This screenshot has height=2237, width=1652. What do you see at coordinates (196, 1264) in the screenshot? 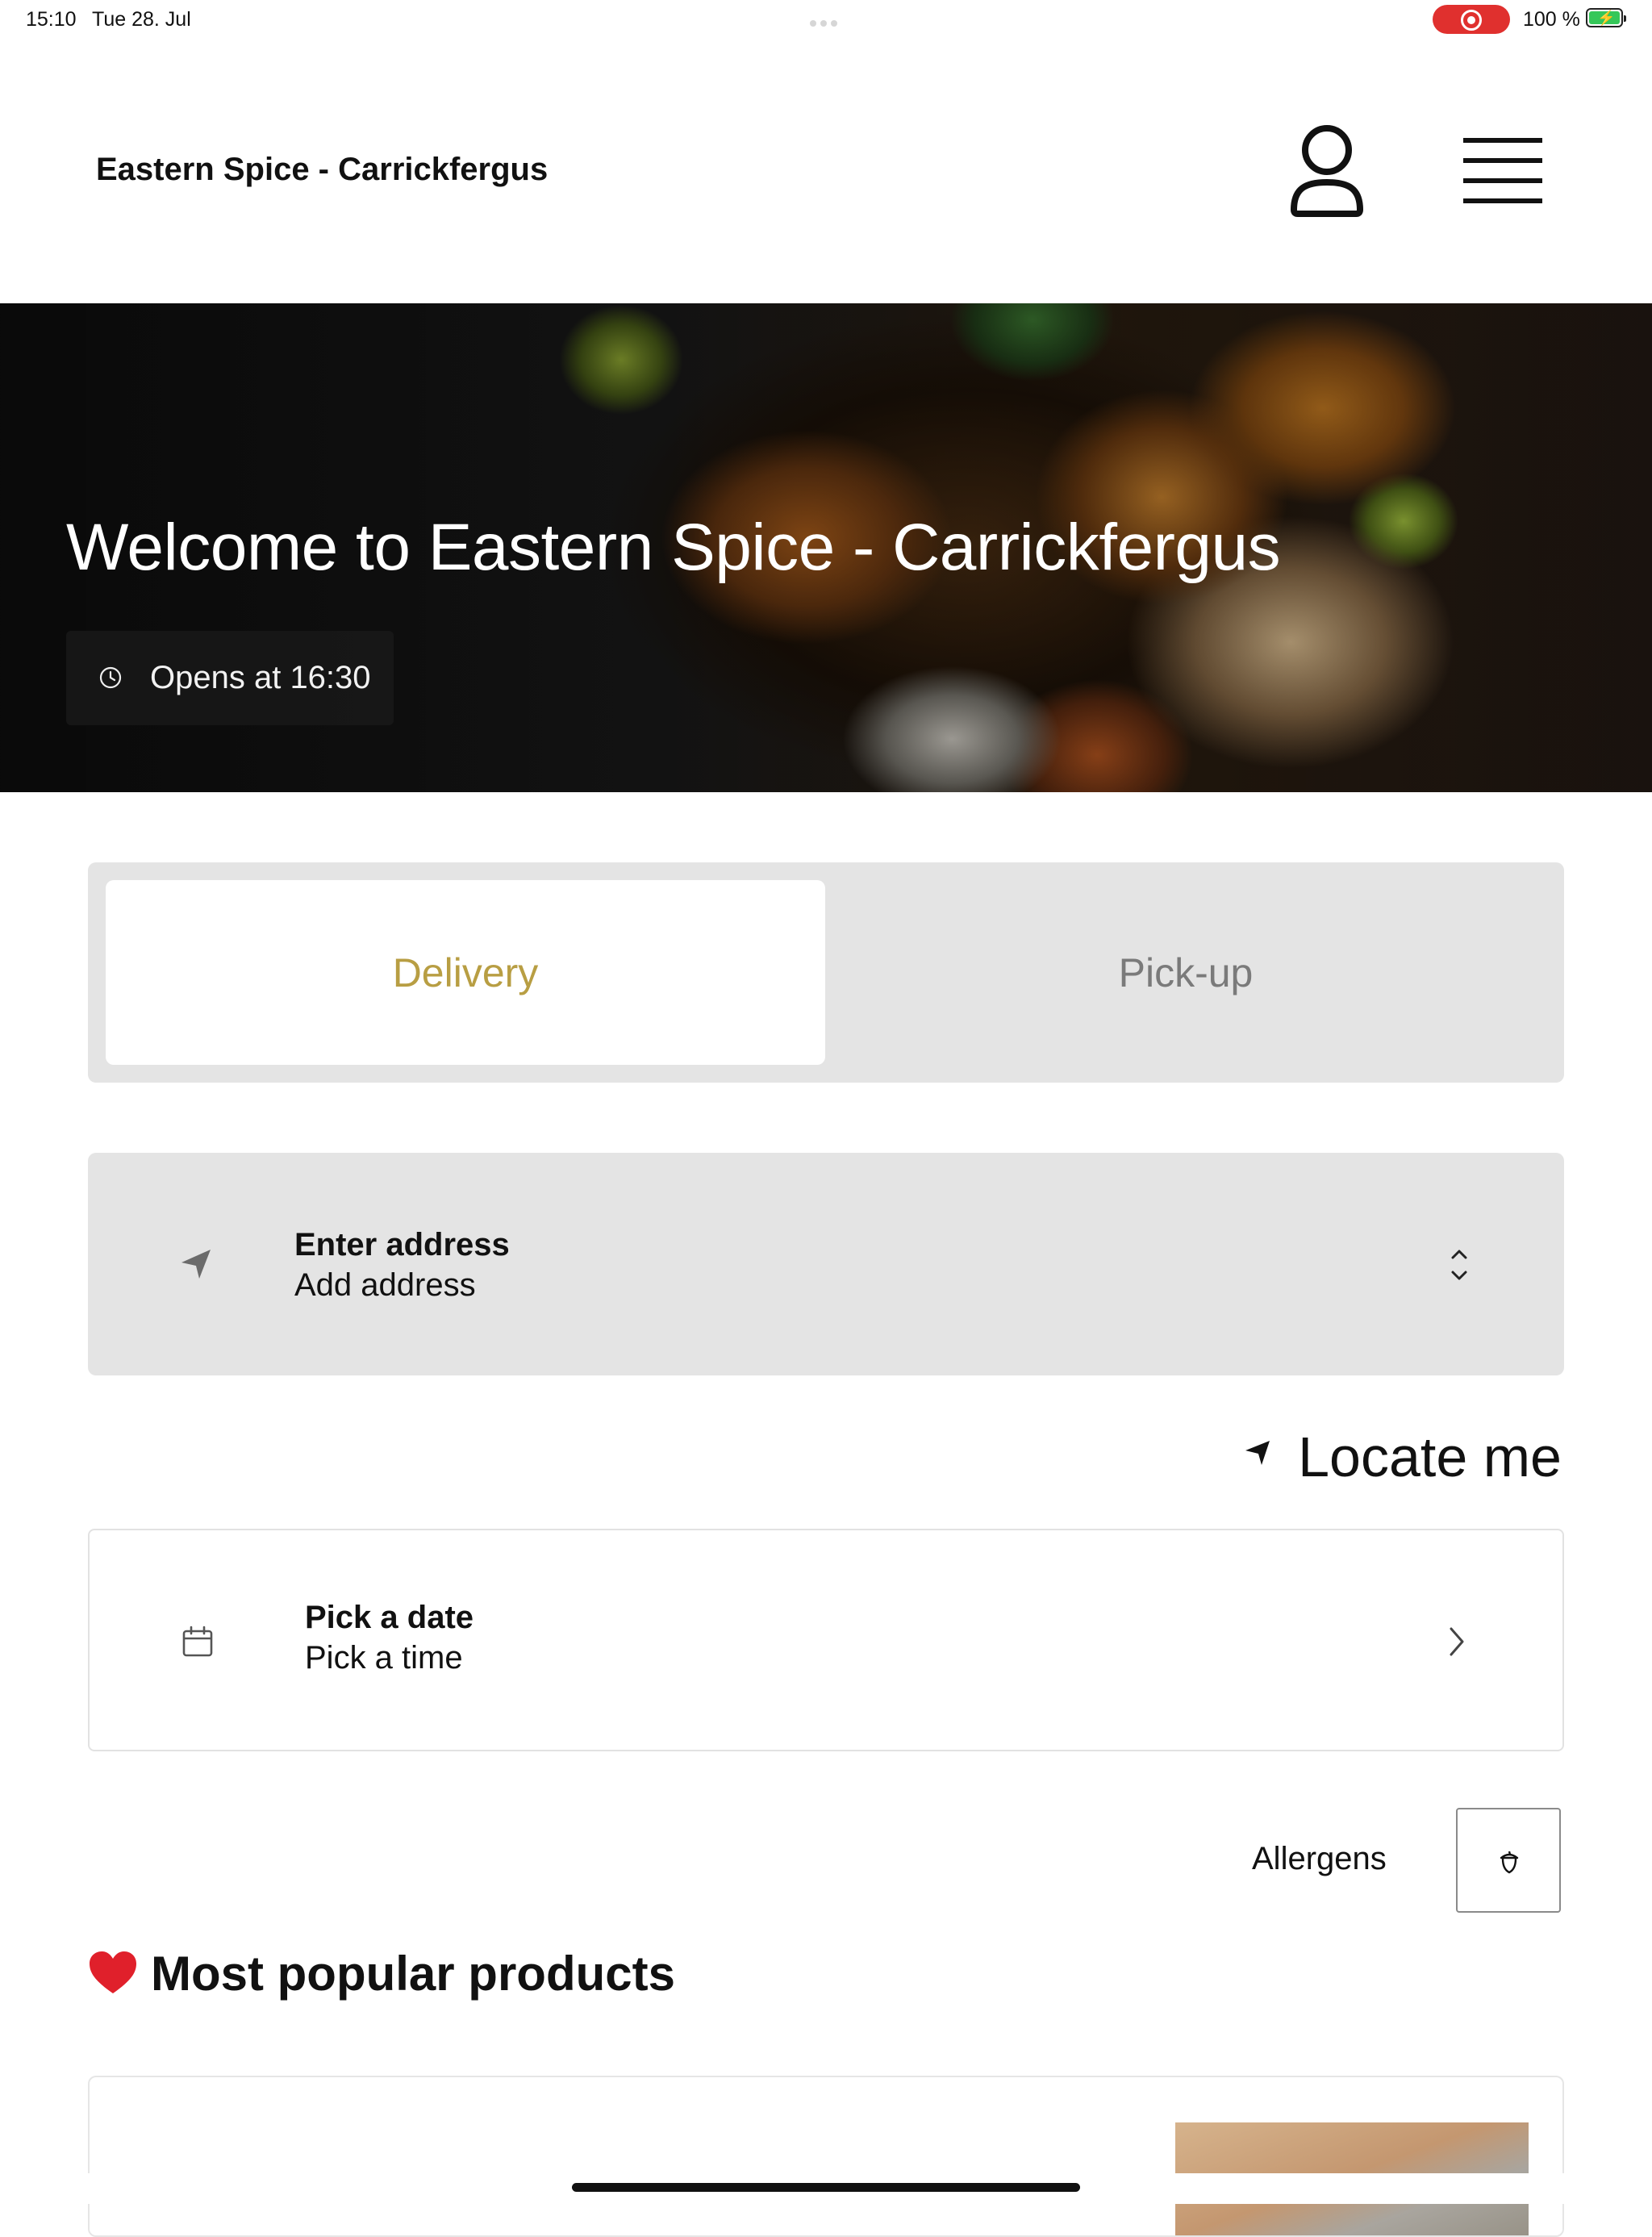
I see `location-arrow-icon` at bounding box center [196, 1264].